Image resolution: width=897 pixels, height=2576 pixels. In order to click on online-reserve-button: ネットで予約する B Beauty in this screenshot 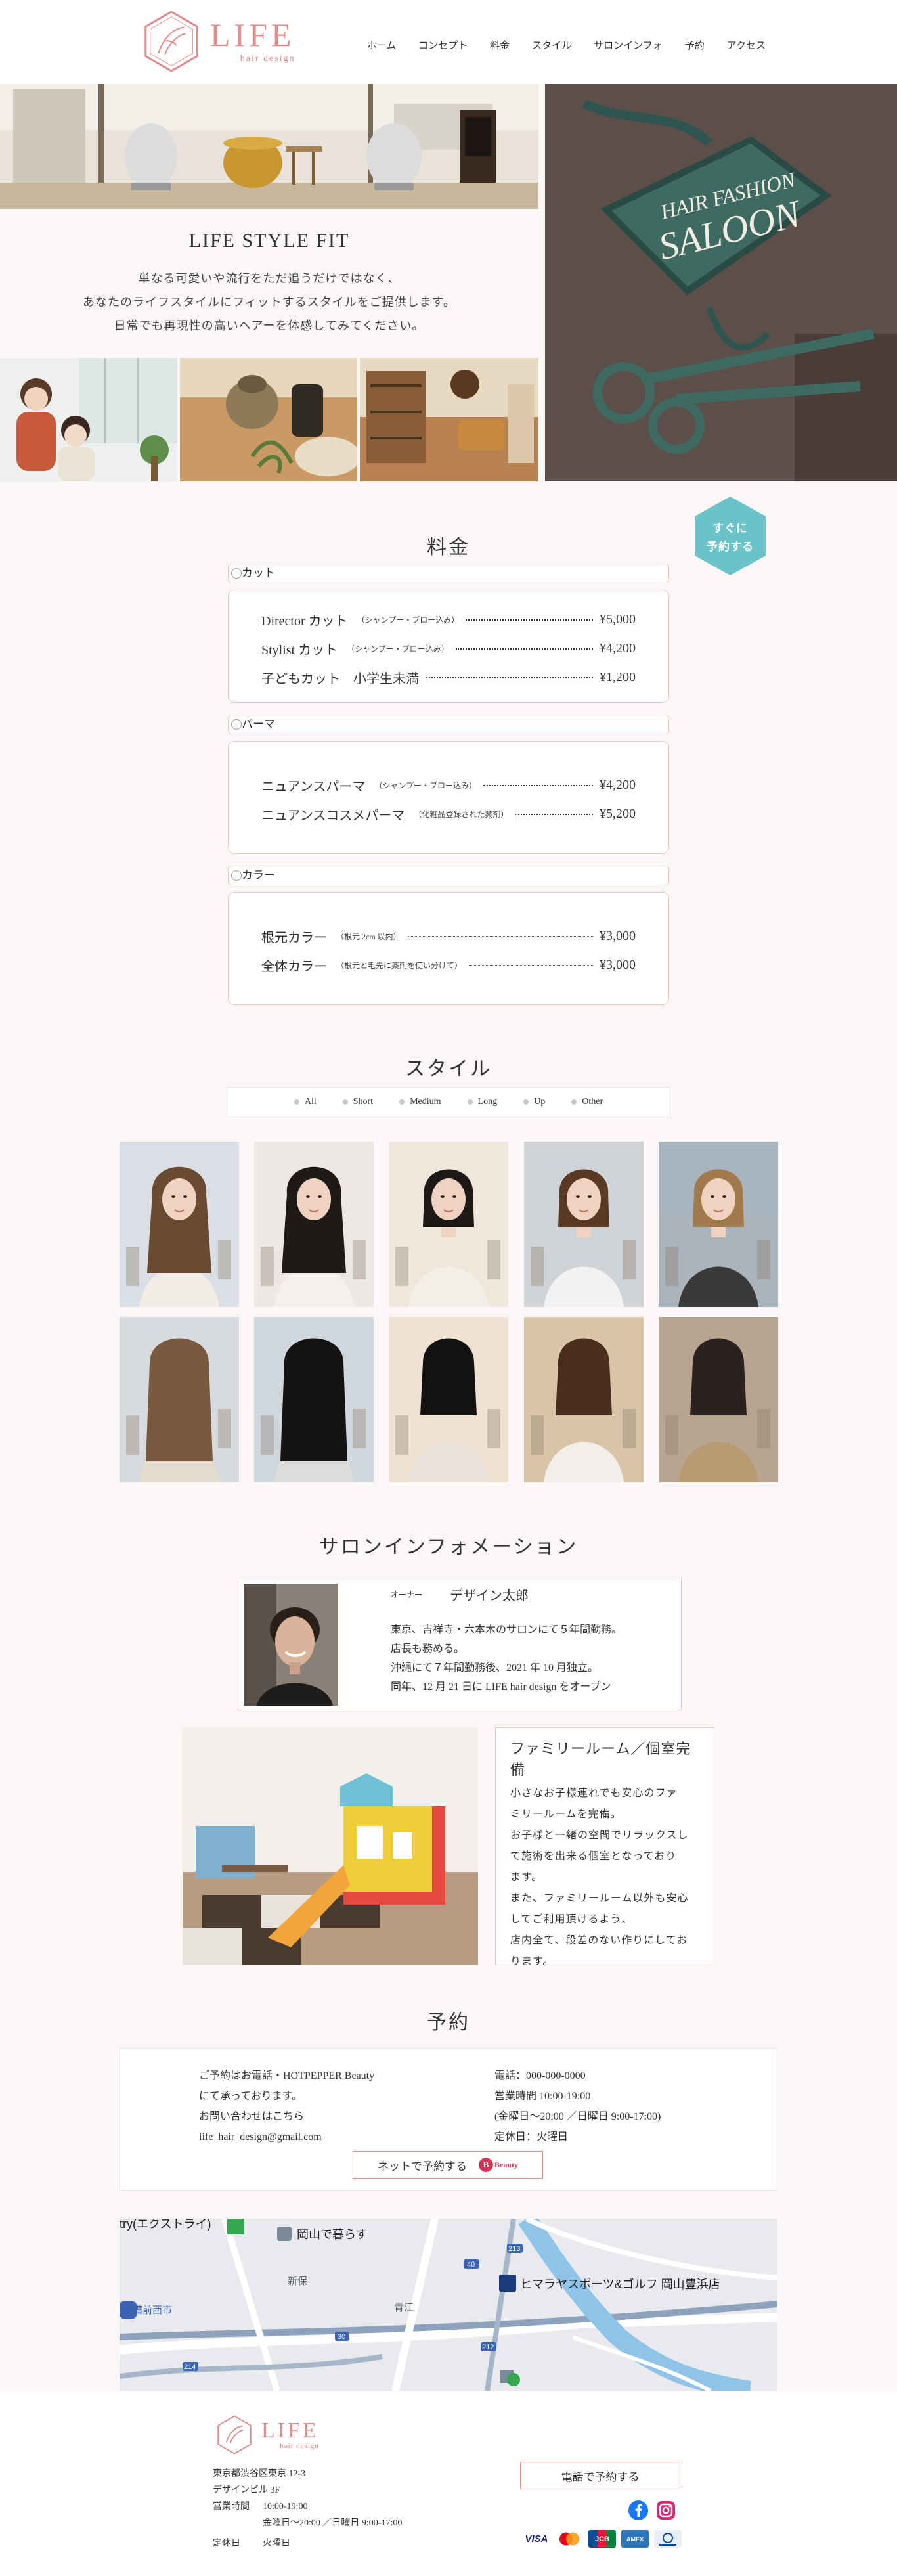, I will do `click(448, 2165)`.